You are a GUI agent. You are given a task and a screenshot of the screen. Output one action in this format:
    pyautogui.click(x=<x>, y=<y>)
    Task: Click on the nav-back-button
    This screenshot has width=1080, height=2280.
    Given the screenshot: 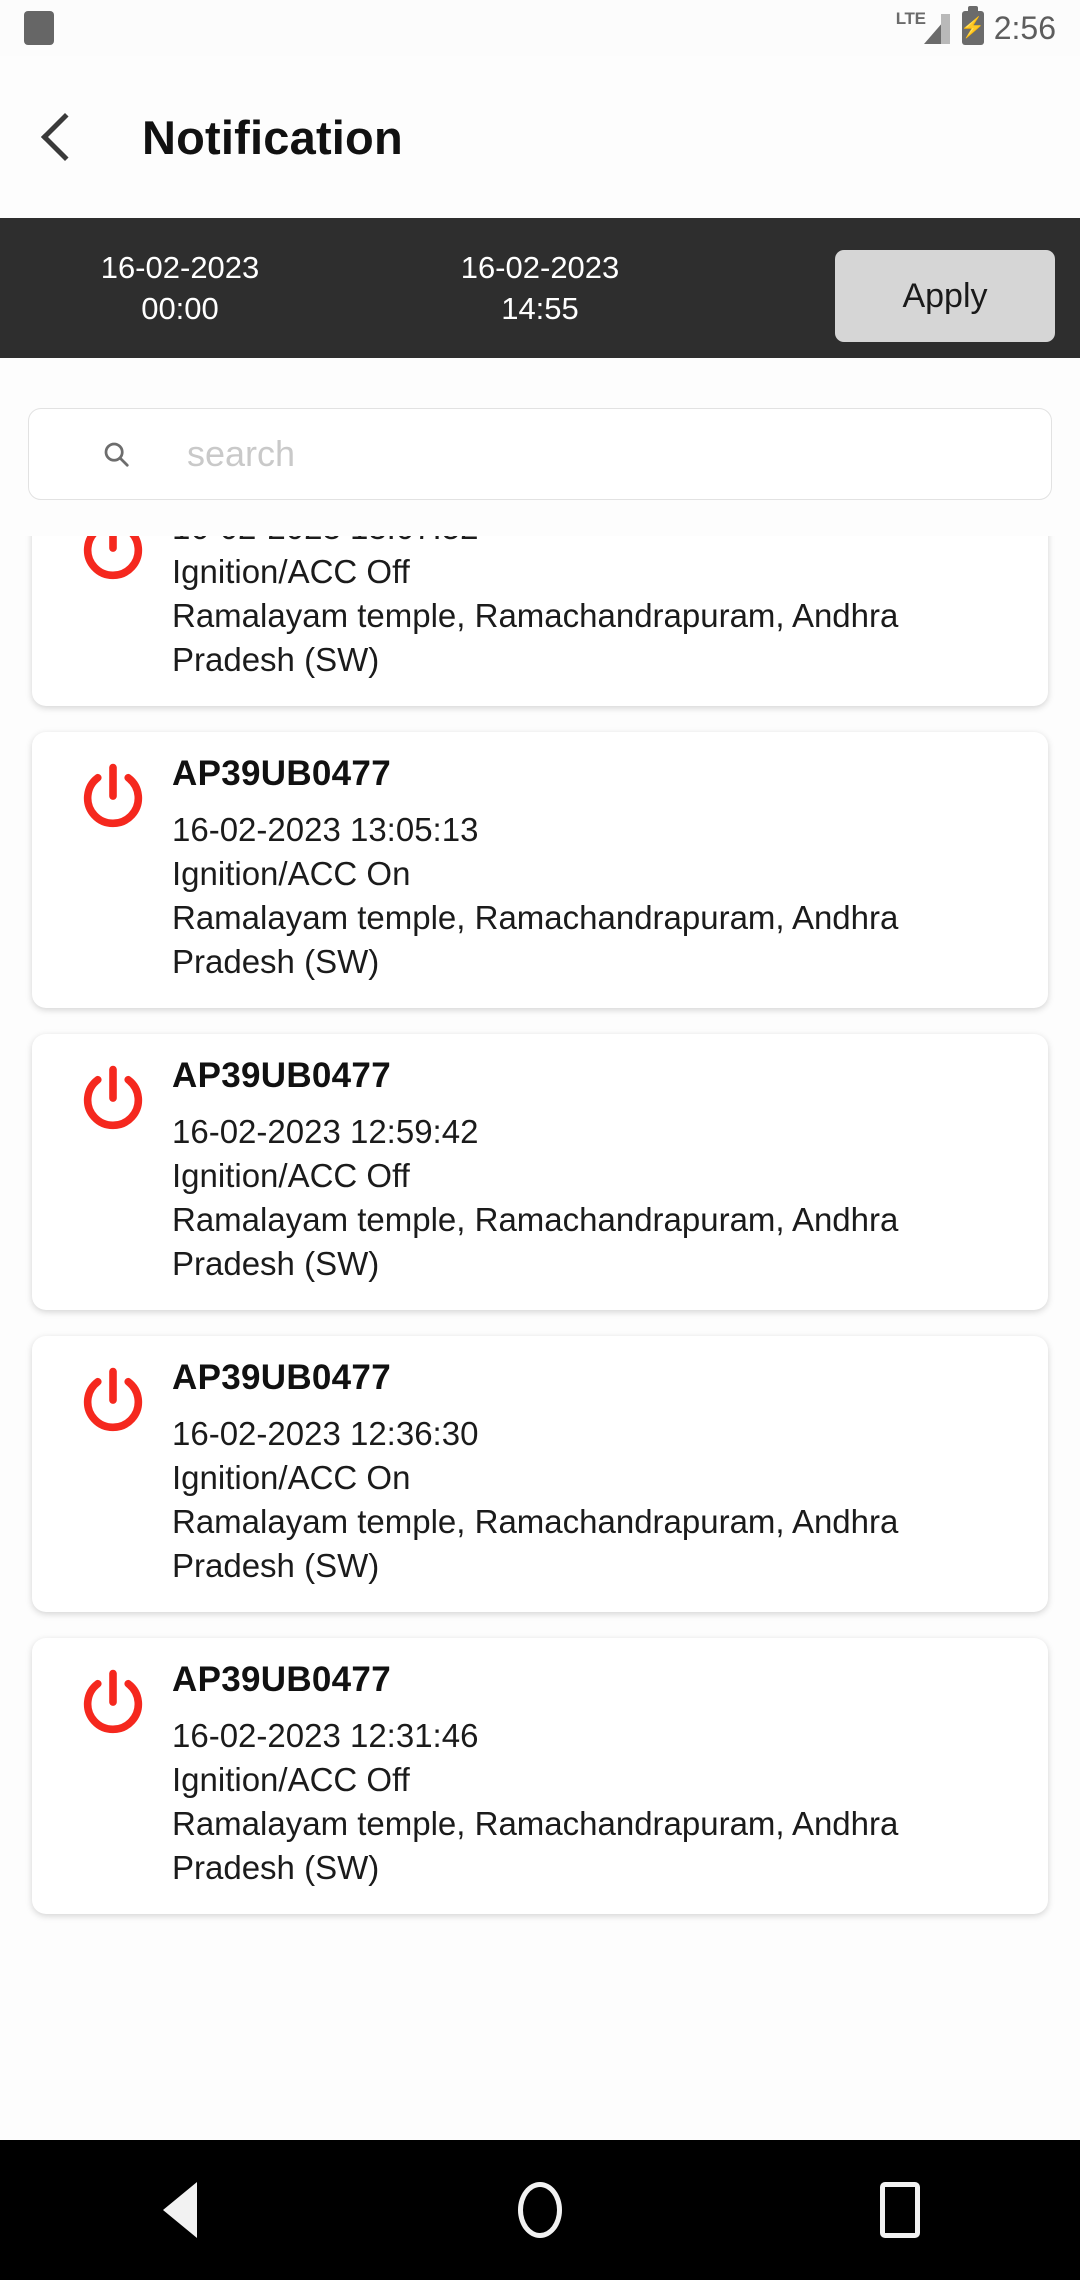 What is the action you would take?
    pyautogui.click(x=180, y=2210)
    